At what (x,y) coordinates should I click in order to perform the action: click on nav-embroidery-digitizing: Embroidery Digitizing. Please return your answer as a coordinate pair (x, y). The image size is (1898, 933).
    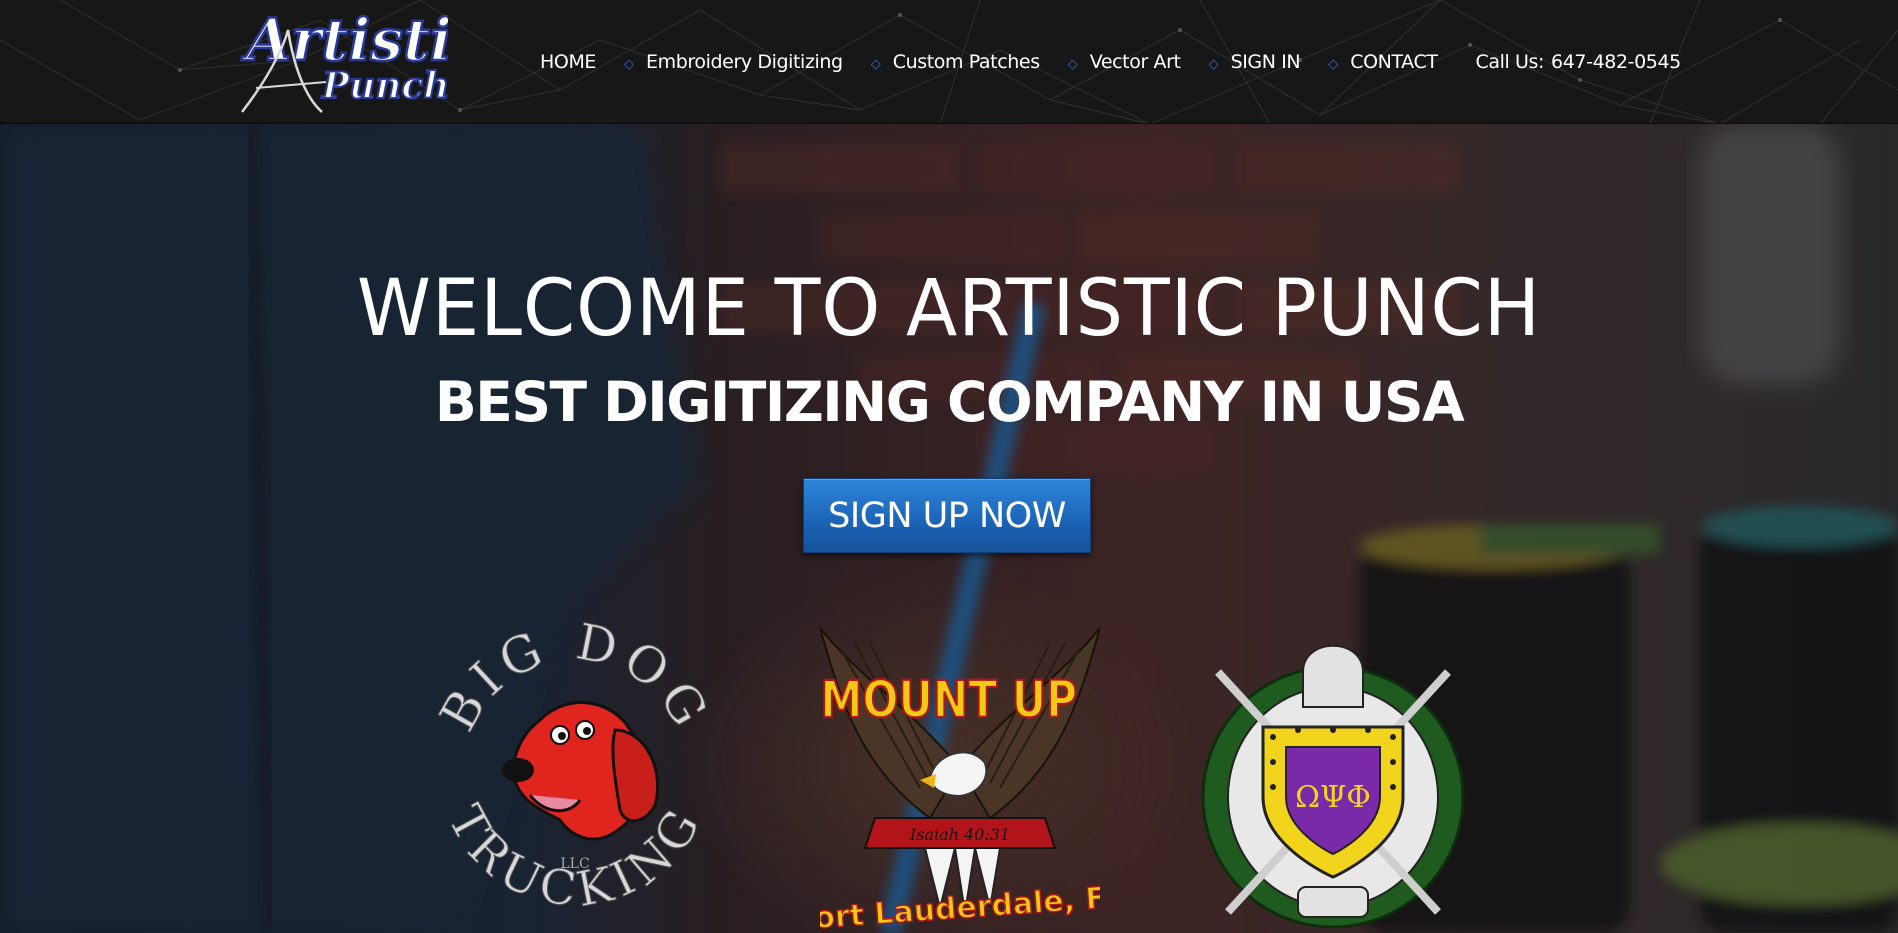
    Looking at the image, I should click on (744, 62).